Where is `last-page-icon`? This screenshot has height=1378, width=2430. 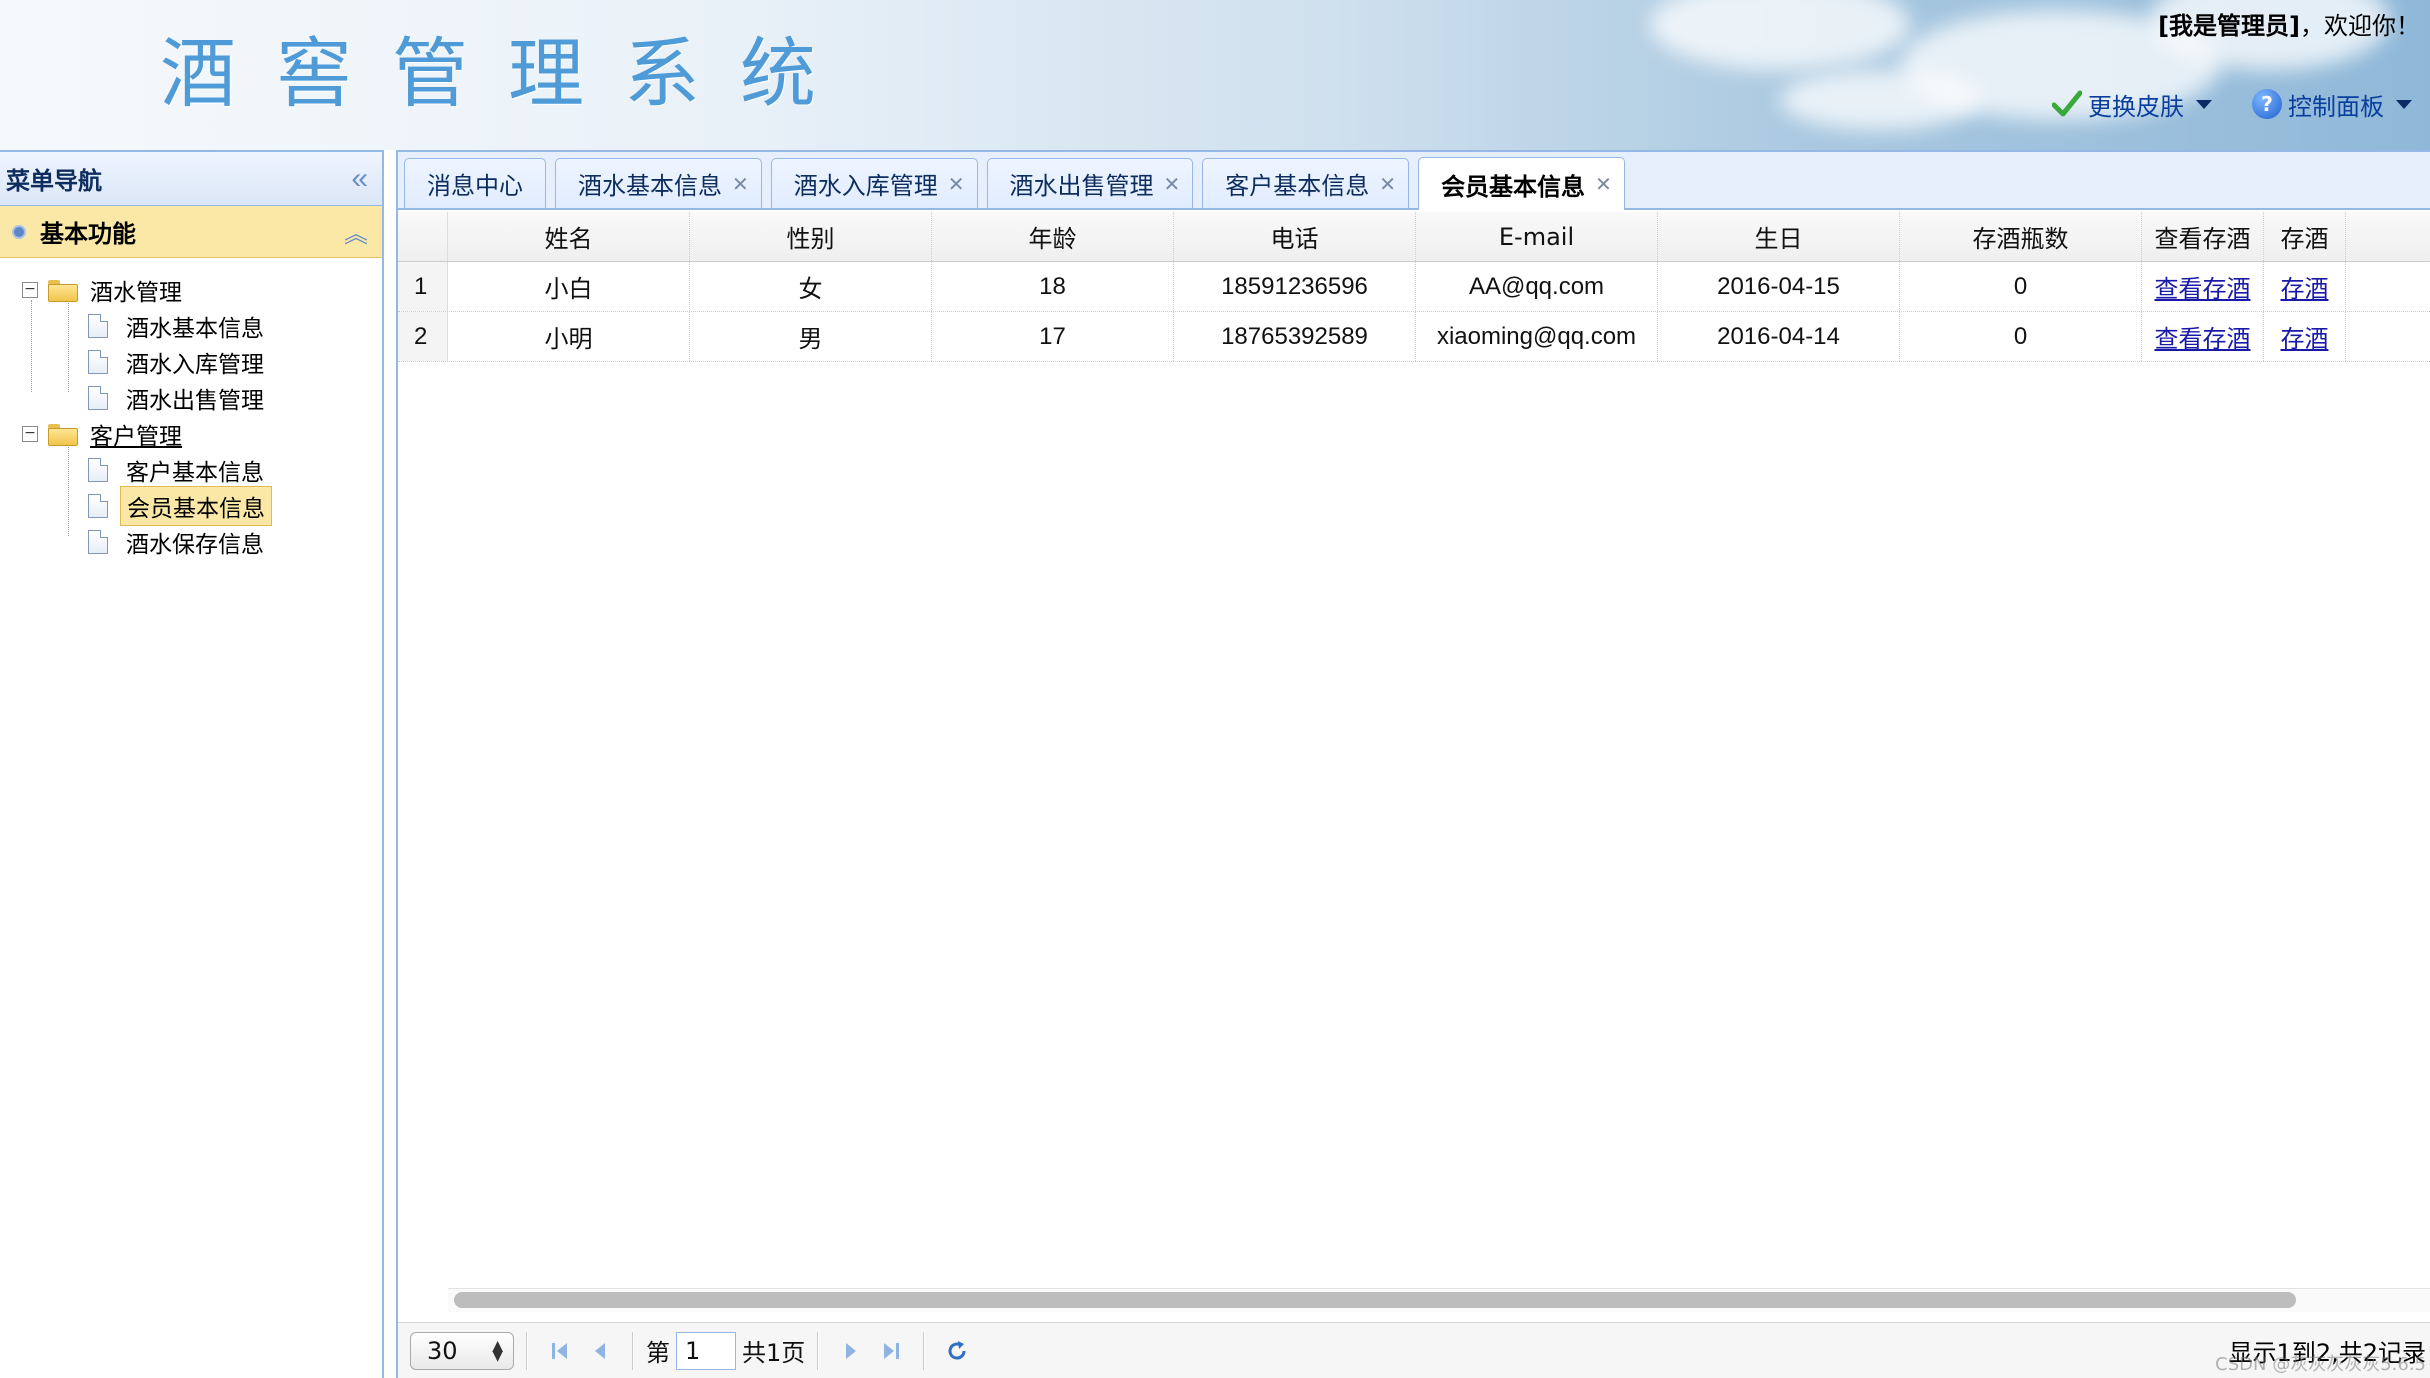
last-page-icon is located at coordinates (891, 1351).